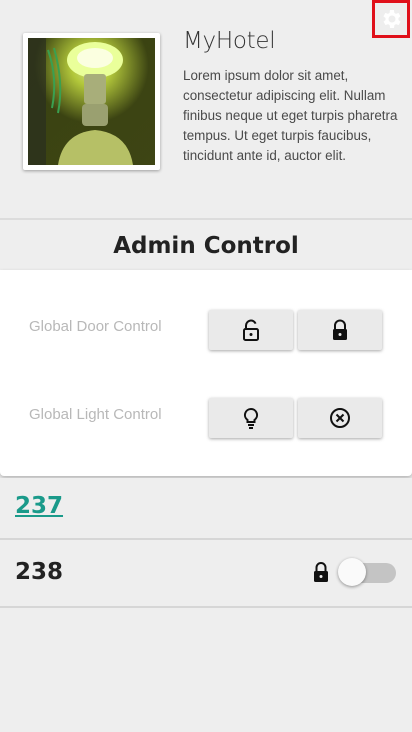 Image resolution: width=412 pixels, height=732 pixels. I want to click on lightbulb-icon, so click(251, 418).